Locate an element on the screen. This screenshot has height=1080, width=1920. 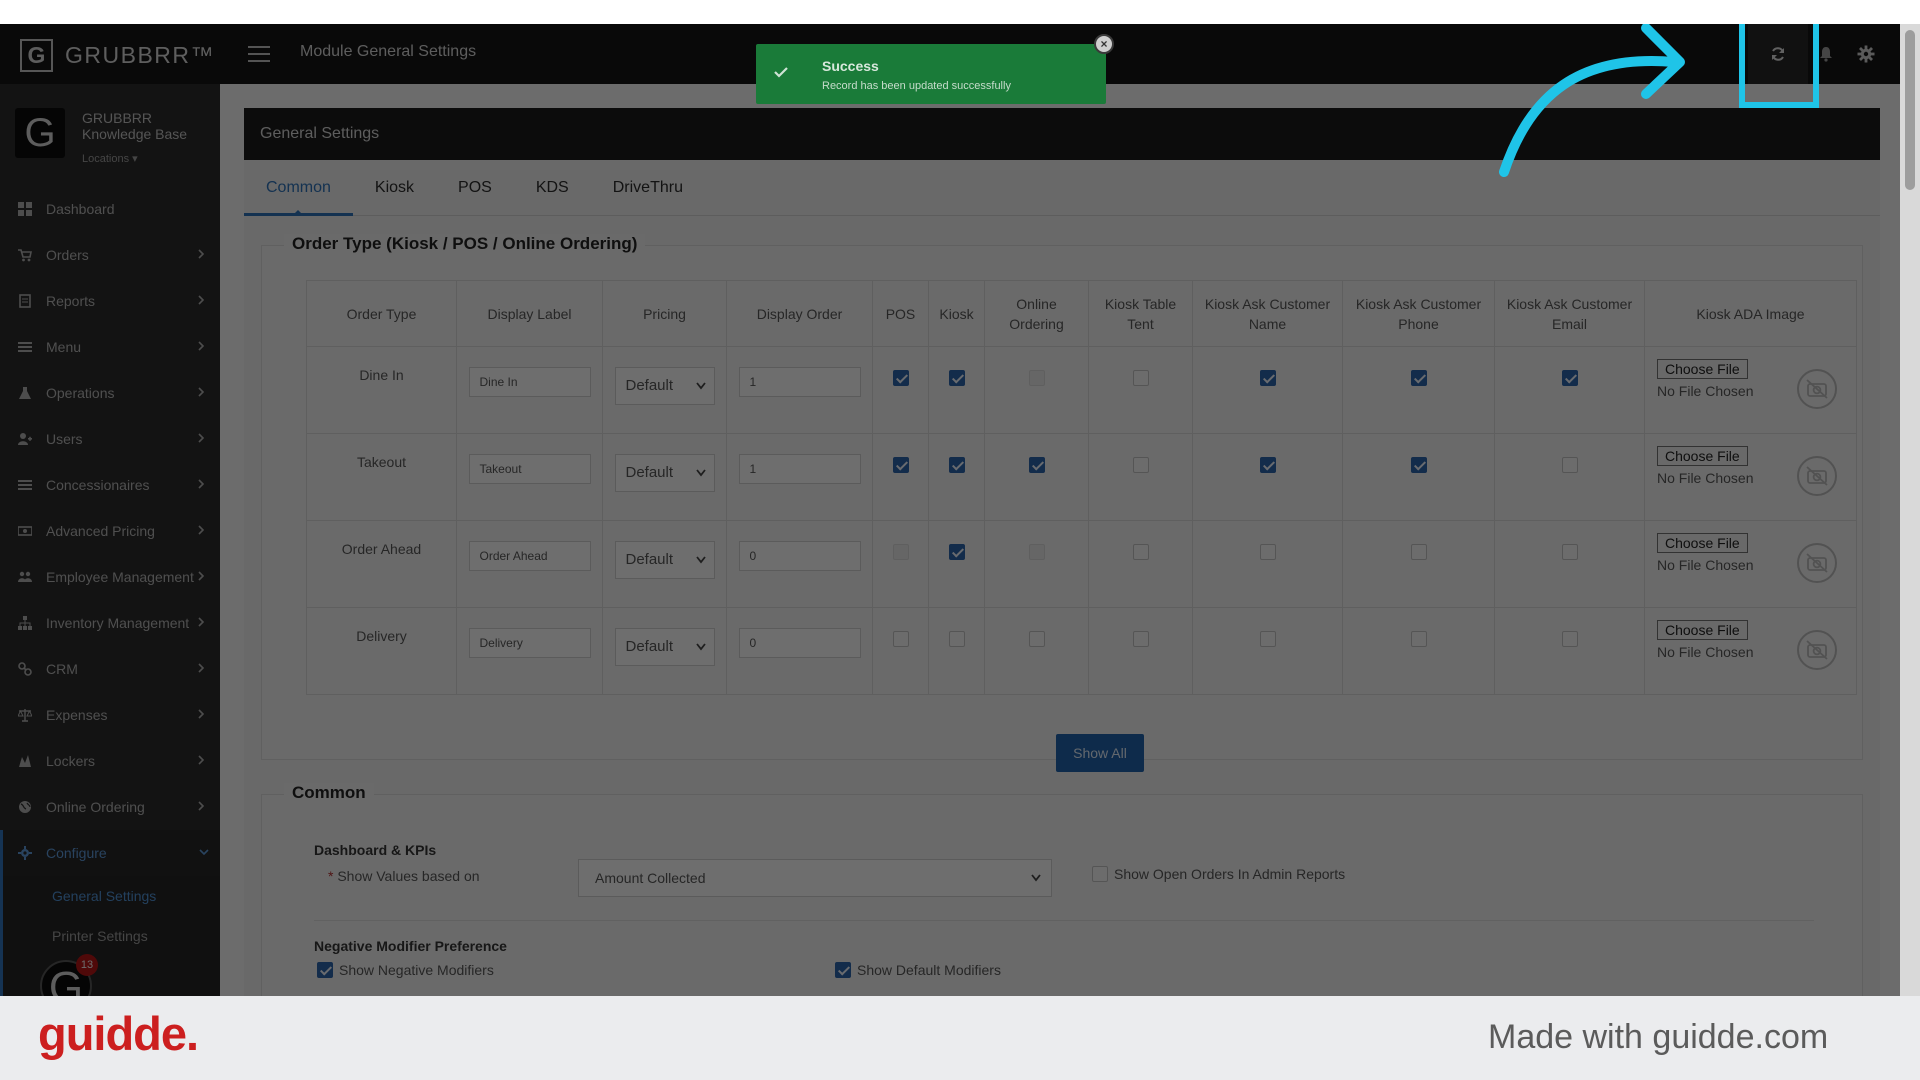
settings-button is located at coordinates (1866, 54).